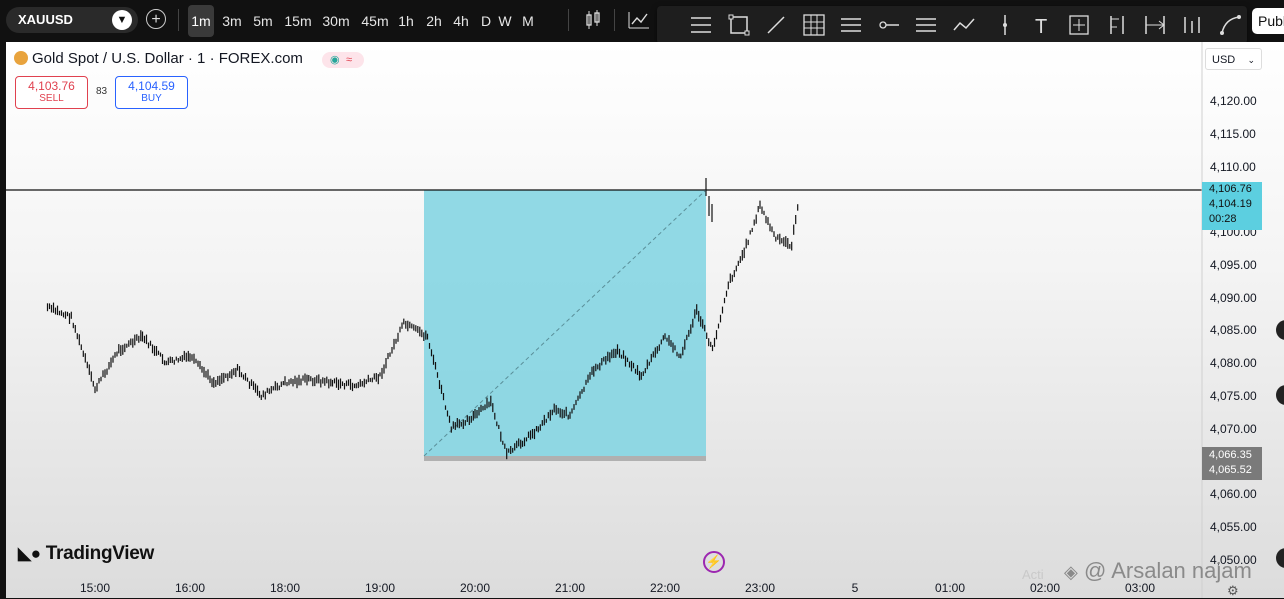 This screenshot has height=599, width=1284. Describe the element at coordinates (1230, 455) in the screenshot. I see `range-tag-high: 4,066.35` at that location.